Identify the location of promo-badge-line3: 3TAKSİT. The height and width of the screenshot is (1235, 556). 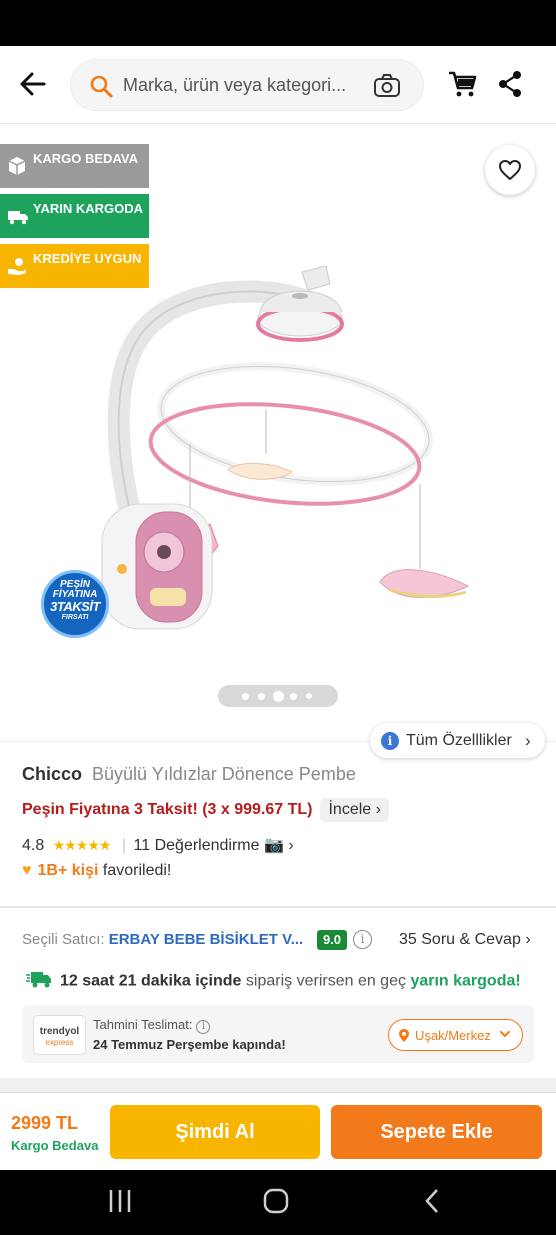
(75, 606).